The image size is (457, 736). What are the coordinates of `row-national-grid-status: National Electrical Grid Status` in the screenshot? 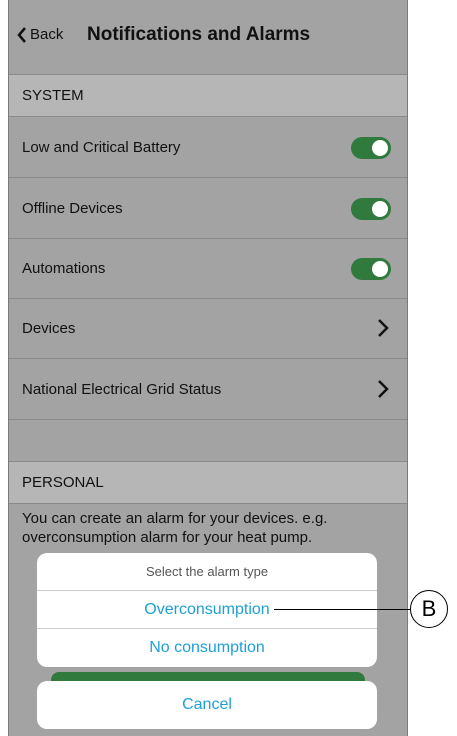 It's located at (208, 390).